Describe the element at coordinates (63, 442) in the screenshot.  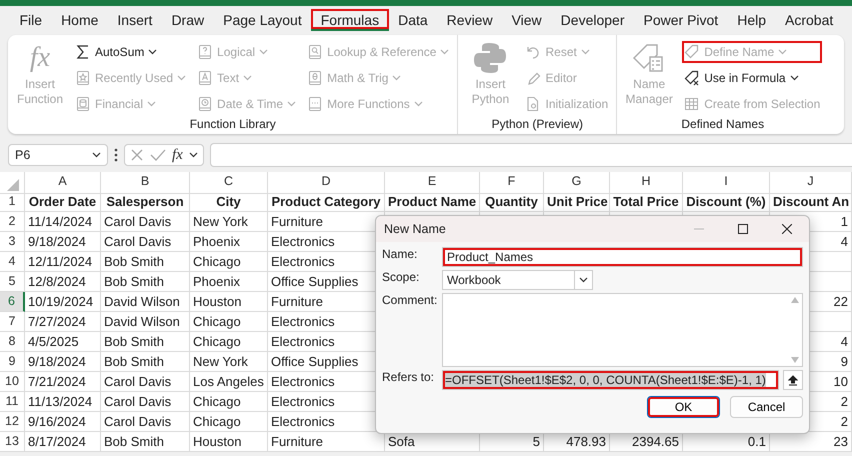
I see `table-cell: 8/17/2024` at that location.